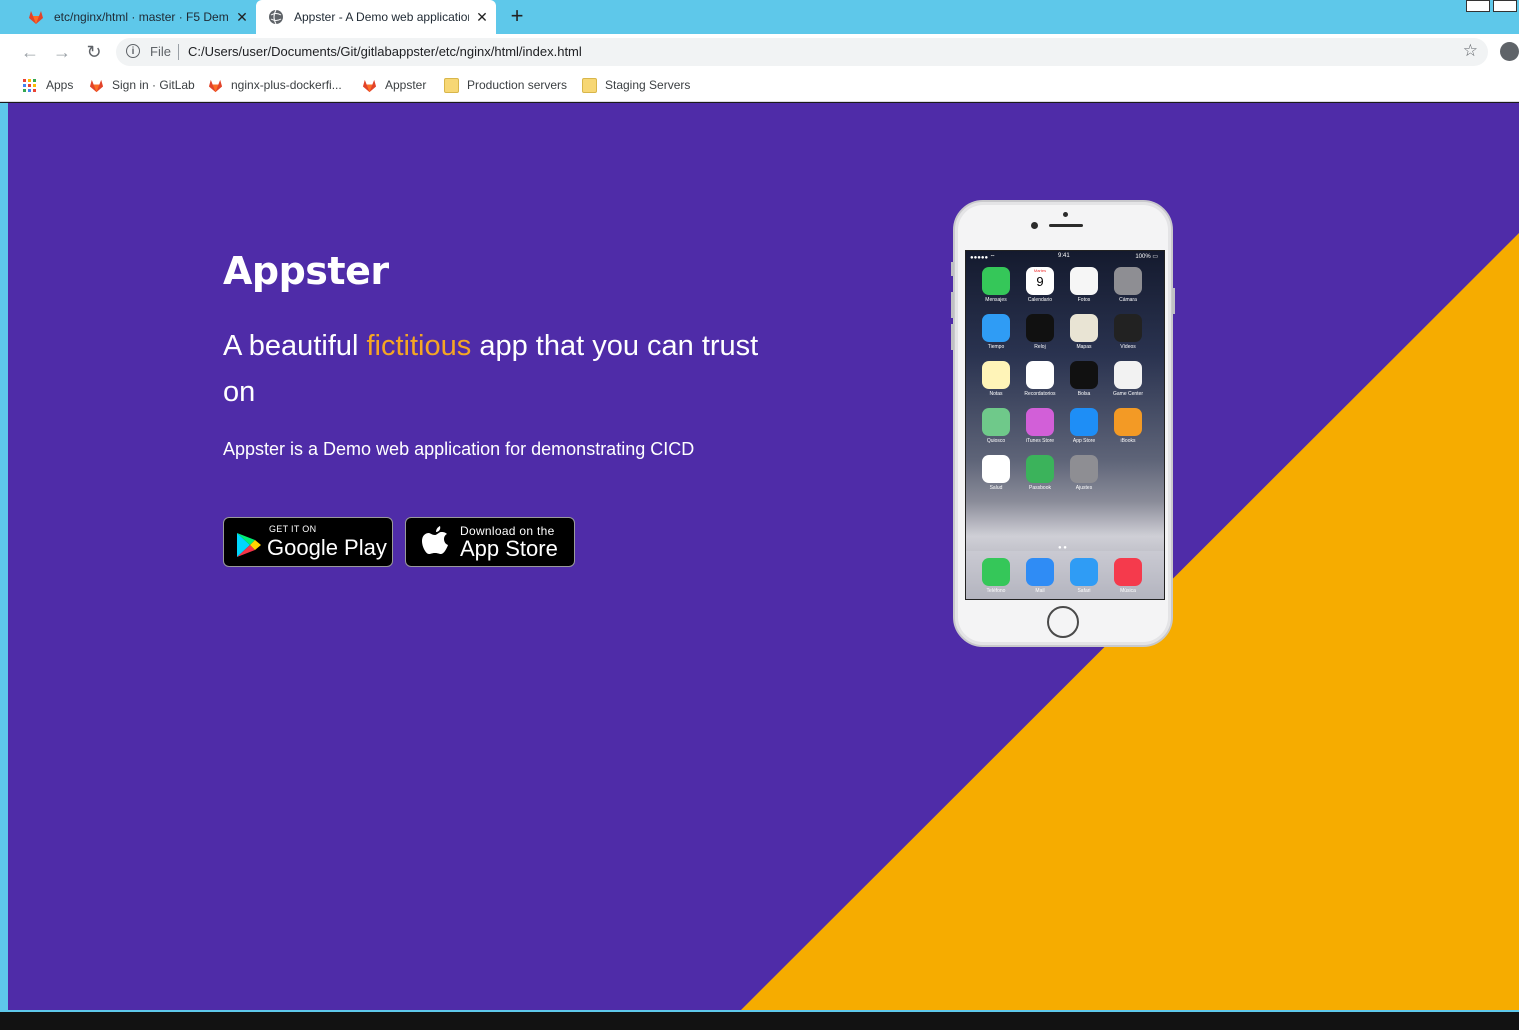  Describe the element at coordinates (30, 52) in the screenshot. I see `back-arrow-icon: ←` at that location.